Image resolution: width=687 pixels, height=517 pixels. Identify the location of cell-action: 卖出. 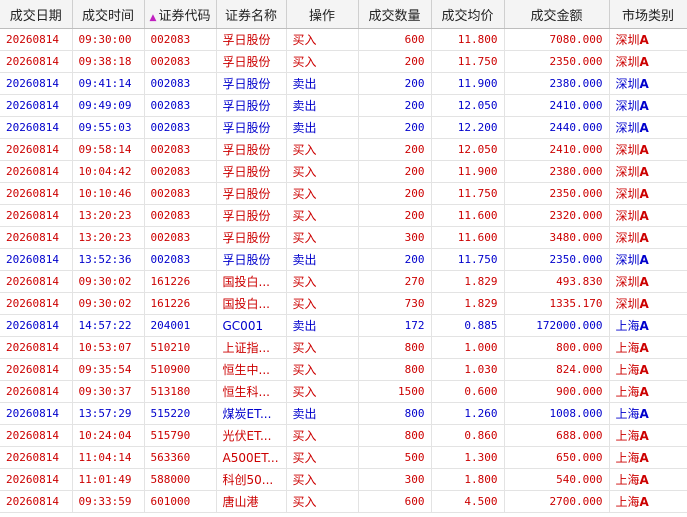
(322, 413).